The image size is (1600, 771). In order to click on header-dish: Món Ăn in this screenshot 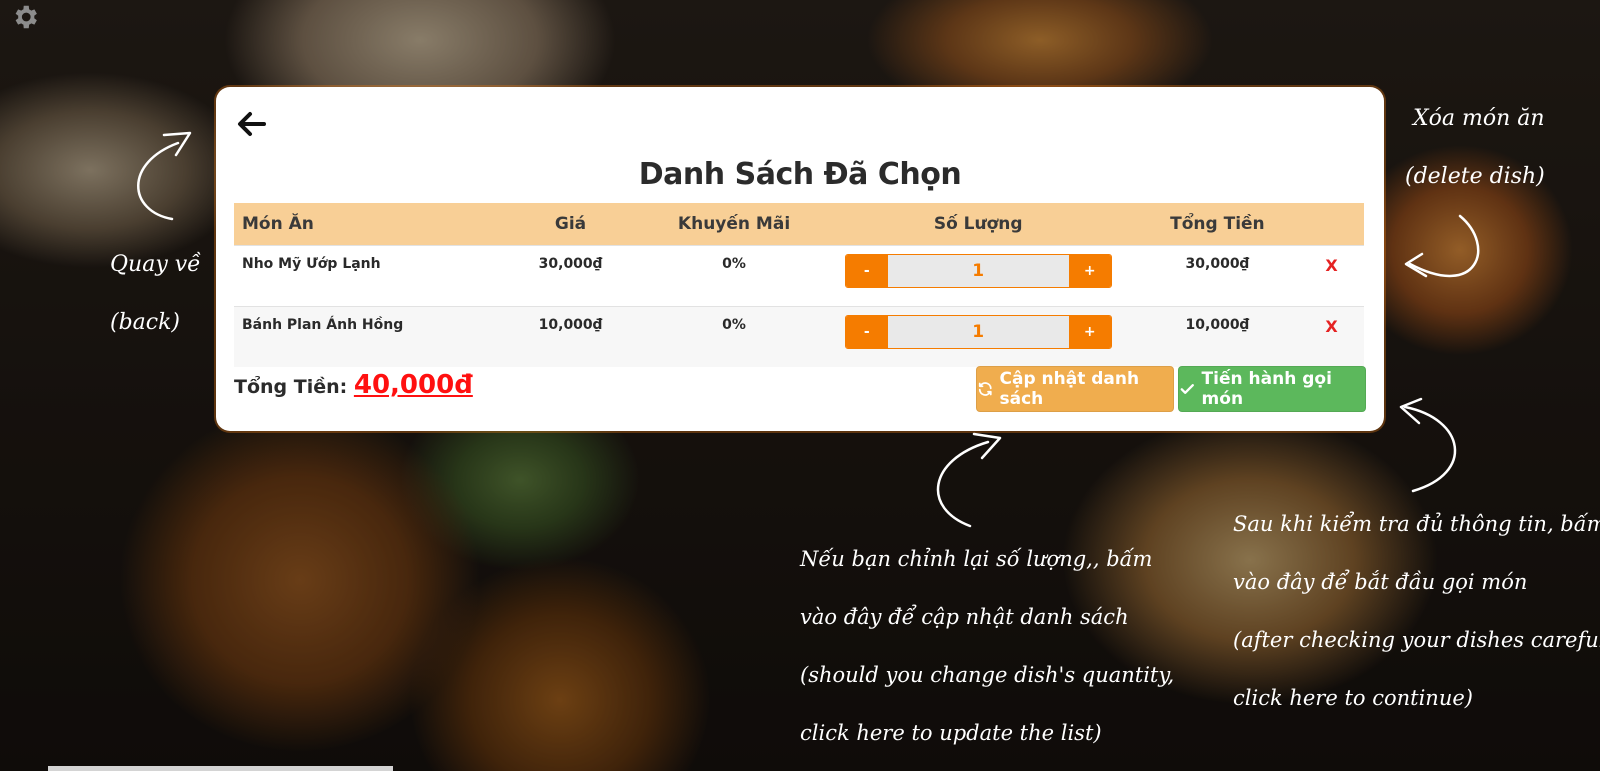, I will do `click(364, 224)`.